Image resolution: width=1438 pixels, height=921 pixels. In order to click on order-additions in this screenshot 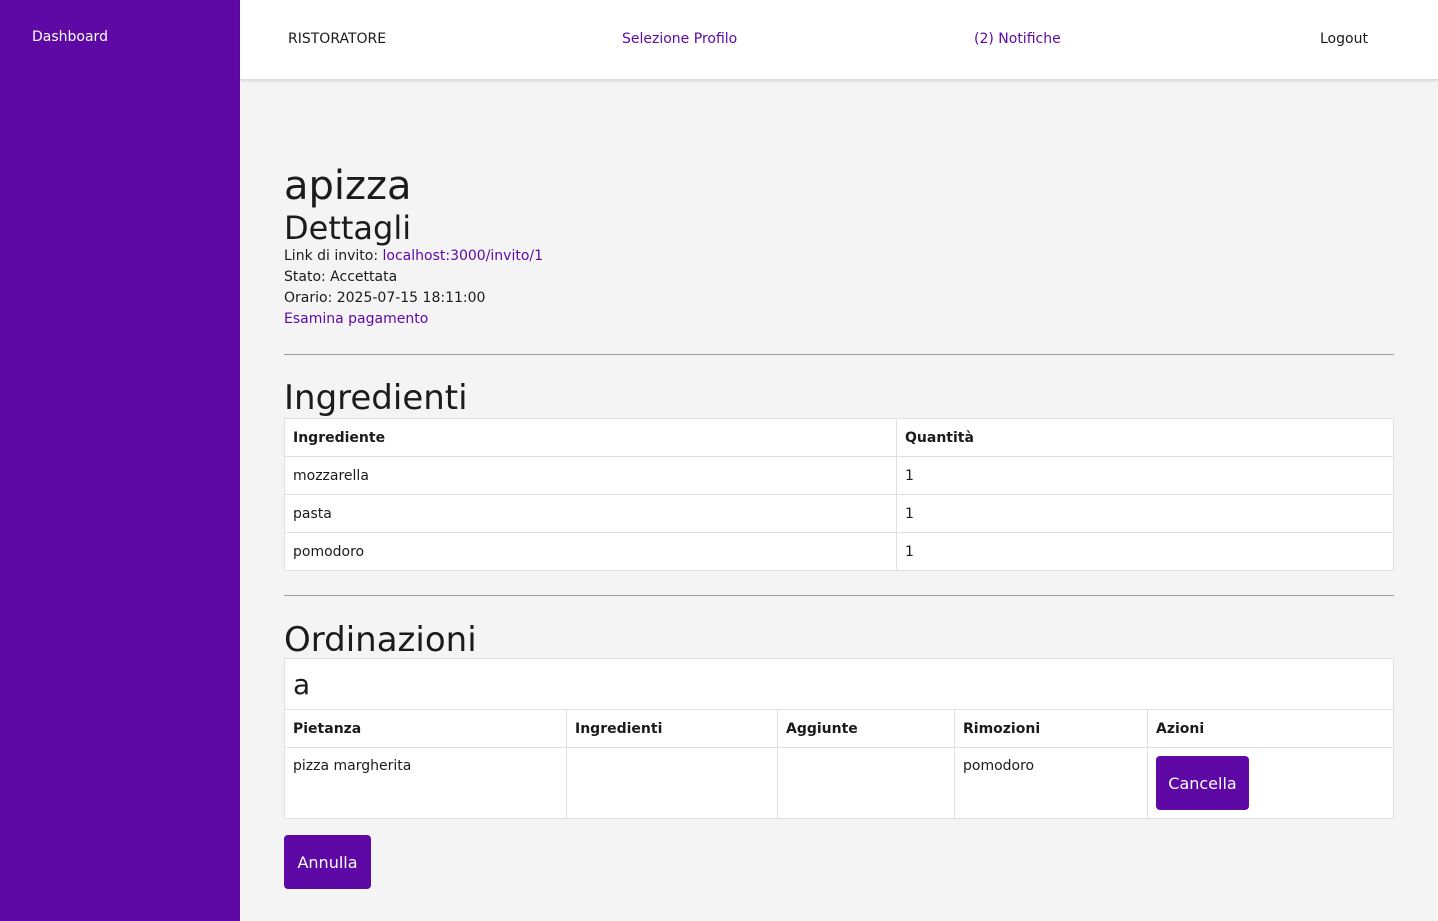, I will do `click(866, 783)`.